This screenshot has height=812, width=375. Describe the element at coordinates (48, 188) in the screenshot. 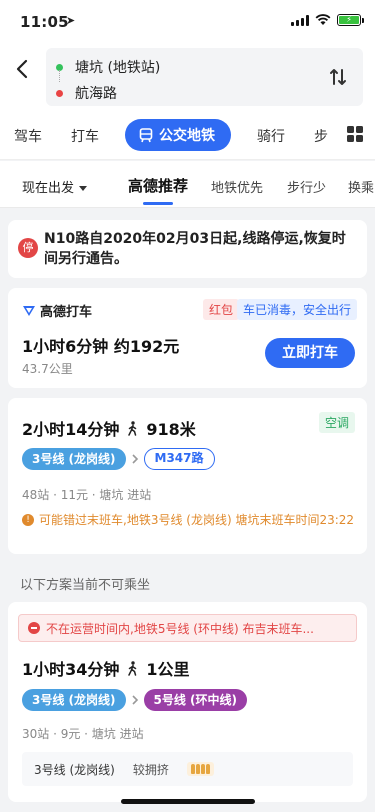

I see `departure-time-label: 现在出发` at that location.